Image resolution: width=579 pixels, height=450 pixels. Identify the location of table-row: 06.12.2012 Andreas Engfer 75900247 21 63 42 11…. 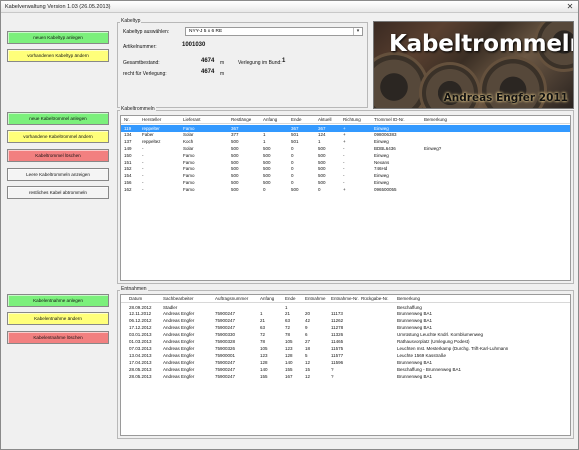
(345, 321).